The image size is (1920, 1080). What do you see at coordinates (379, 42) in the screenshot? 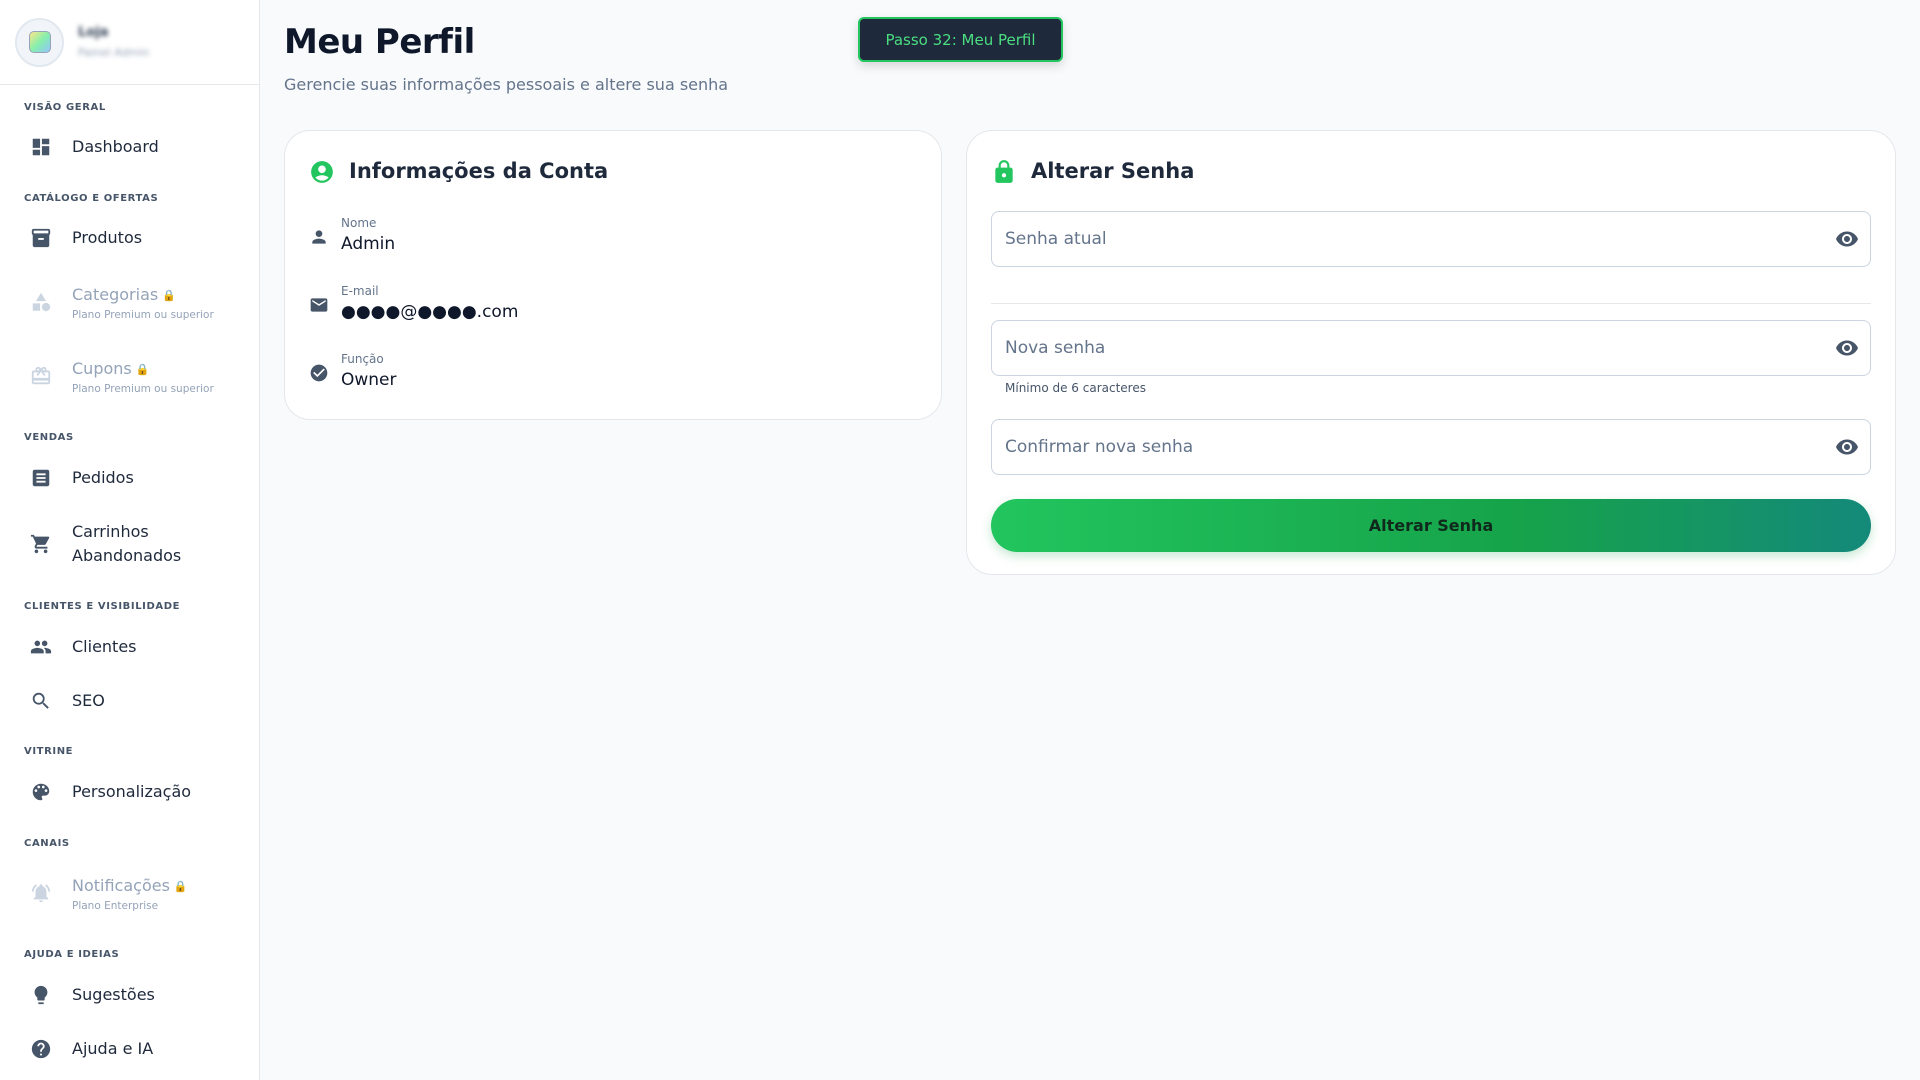
I see `page-title: Meu Perfil` at bounding box center [379, 42].